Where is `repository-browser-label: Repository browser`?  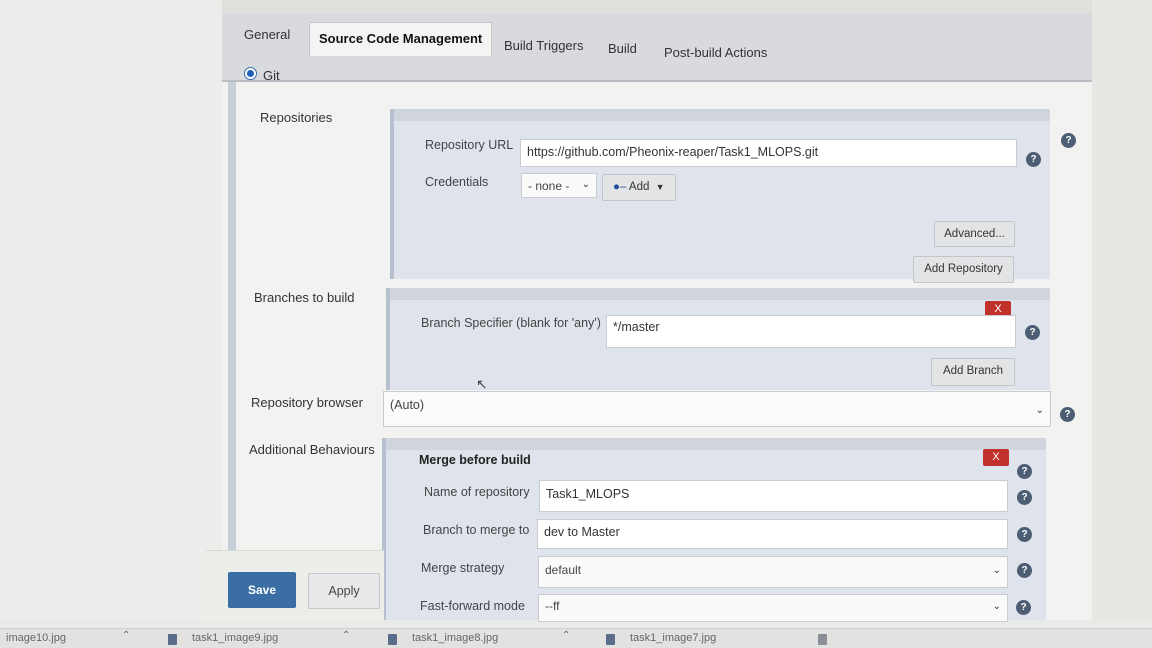
repository-browser-label: Repository browser is located at coordinates (307, 402).